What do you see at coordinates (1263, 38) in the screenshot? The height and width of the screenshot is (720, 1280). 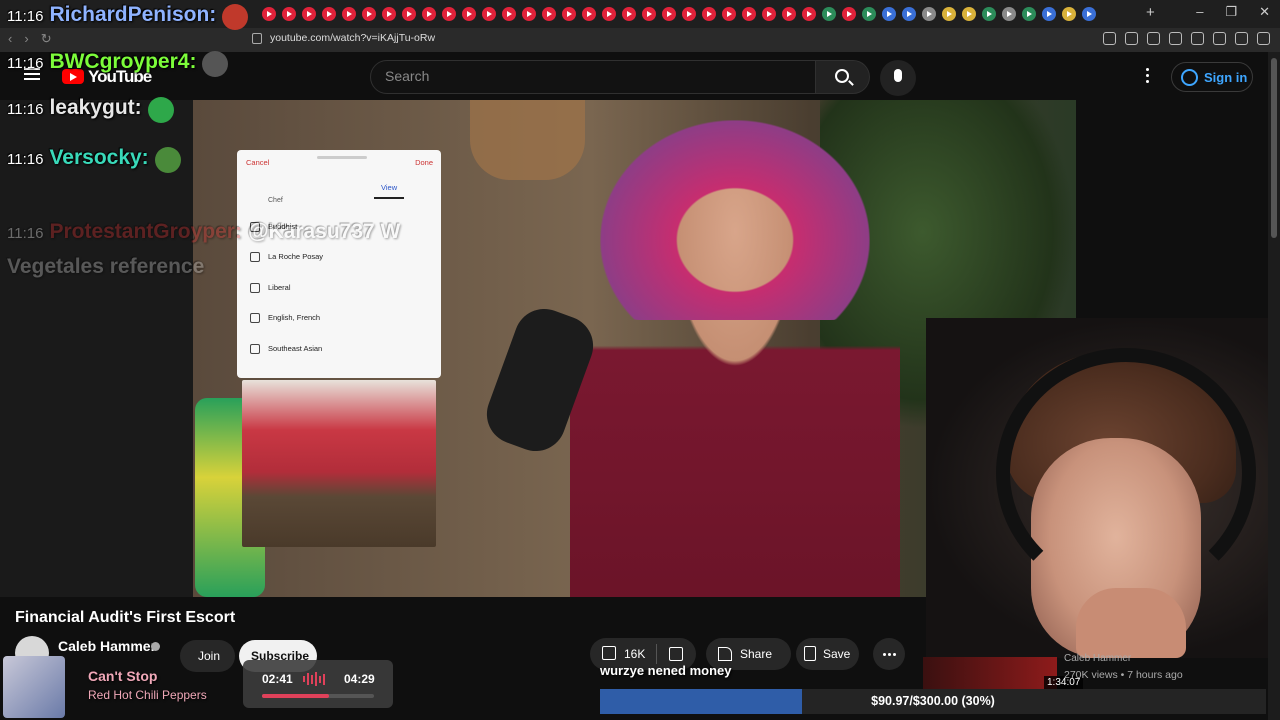 I see `browser-menu-icon` at bounding box center [1263, 38].